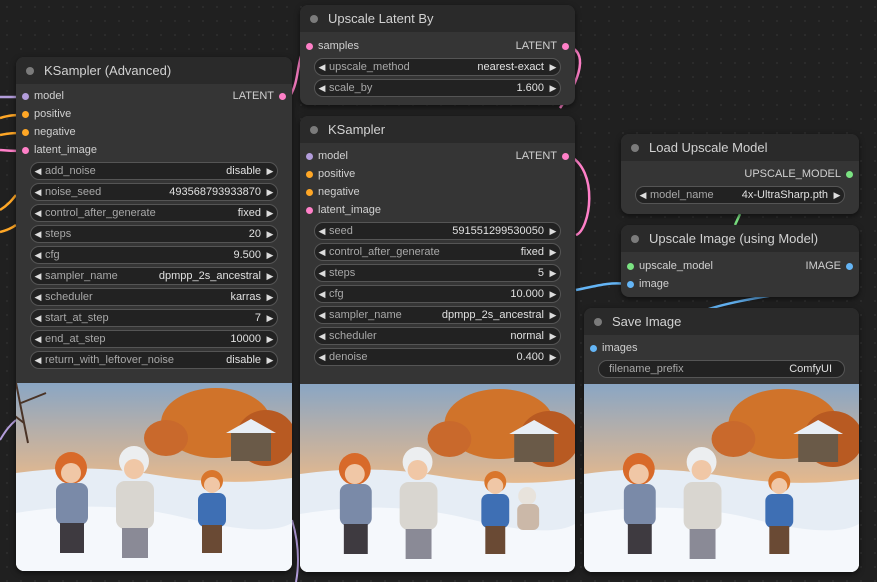 This screenshot has height=582, width=877. I want to click on widget-steps: ◀ steps 5 ▶, so click(437, 273).